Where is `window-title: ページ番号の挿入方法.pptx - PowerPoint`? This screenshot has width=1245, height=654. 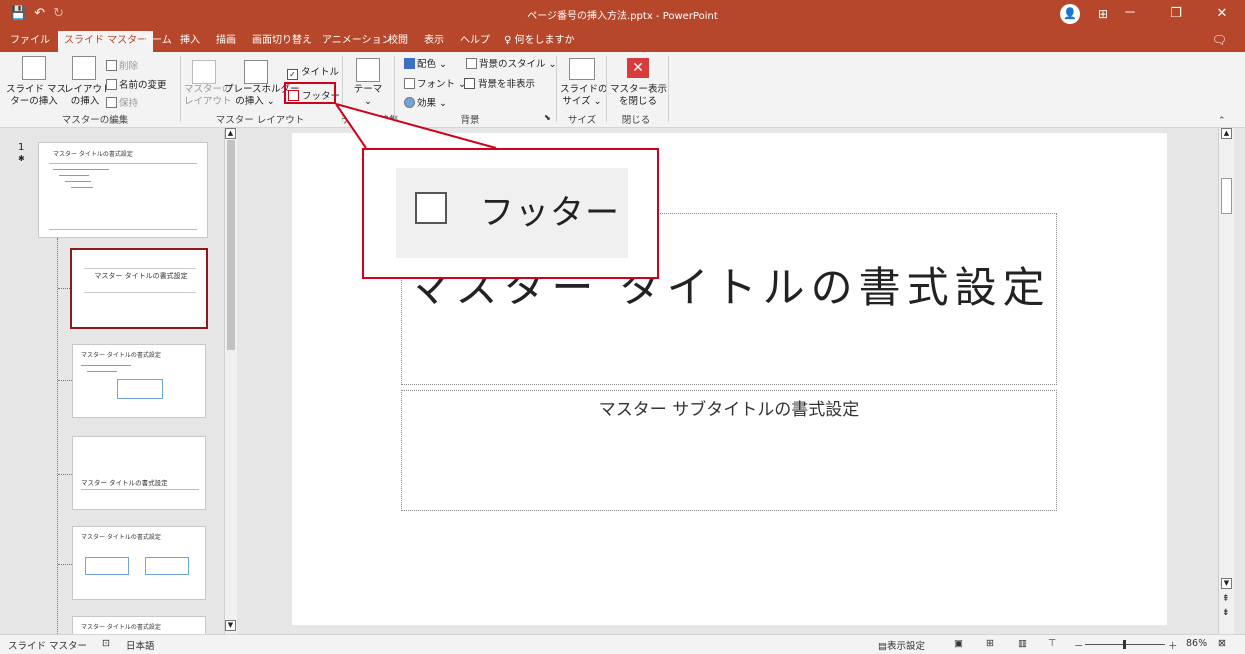 window-title: ページ番号の挿入方法.pptx - PowerPoint is located at coordinates (622, 16).